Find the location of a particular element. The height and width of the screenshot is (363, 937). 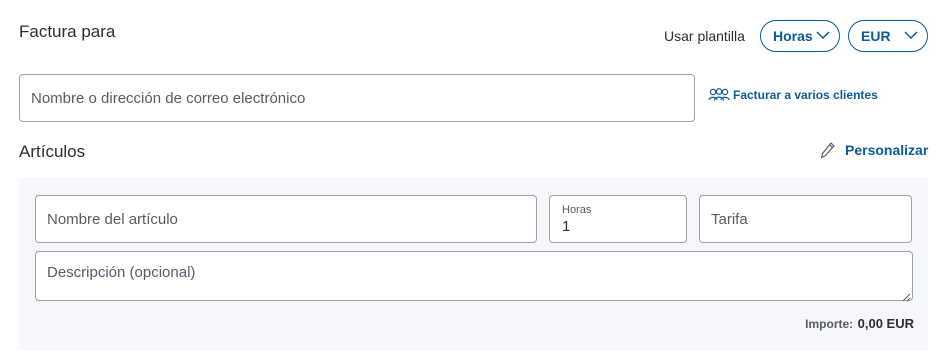

recipient-input: Nombre o dirección de correo electrónico is located at coordinates (357, 98).